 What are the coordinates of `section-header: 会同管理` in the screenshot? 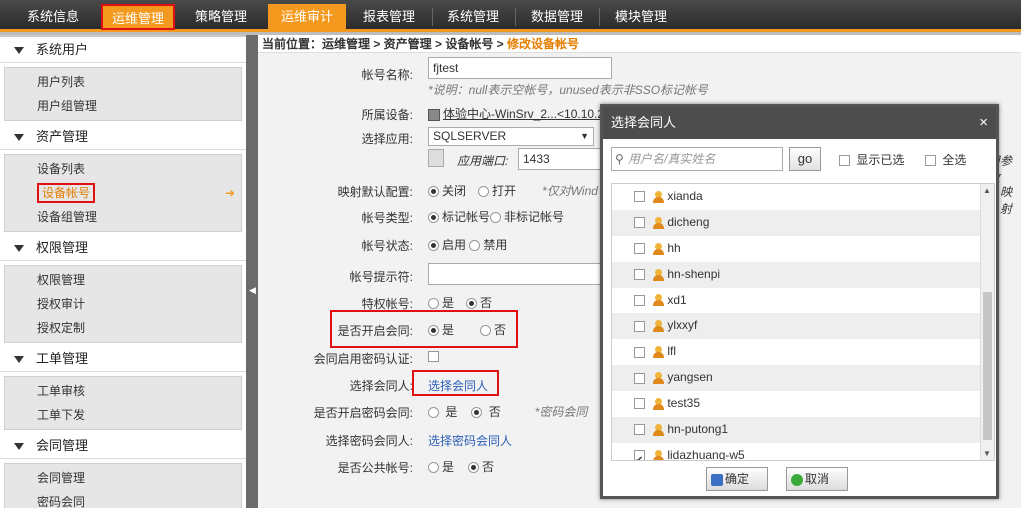 It's located at (123, 446).